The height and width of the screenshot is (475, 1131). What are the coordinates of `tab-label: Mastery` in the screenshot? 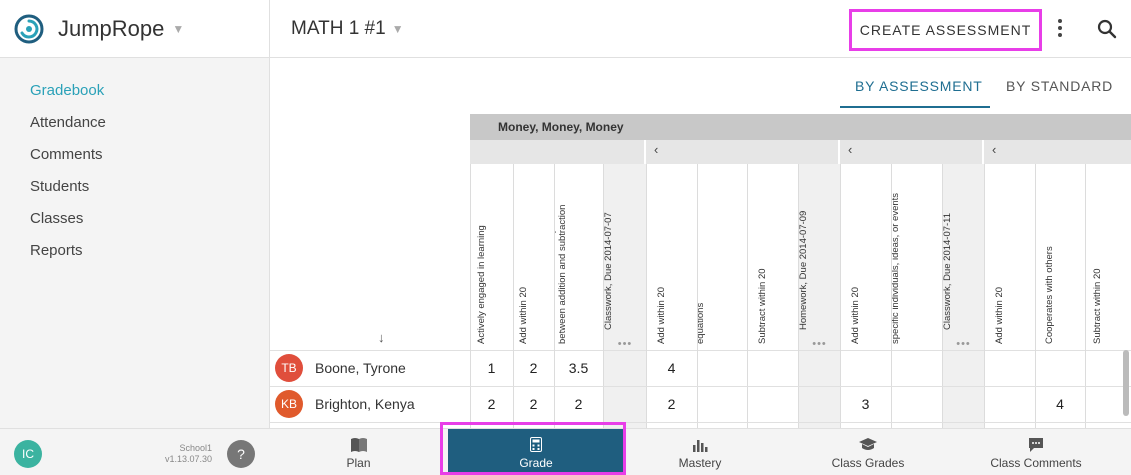 It's located at (700, 462).